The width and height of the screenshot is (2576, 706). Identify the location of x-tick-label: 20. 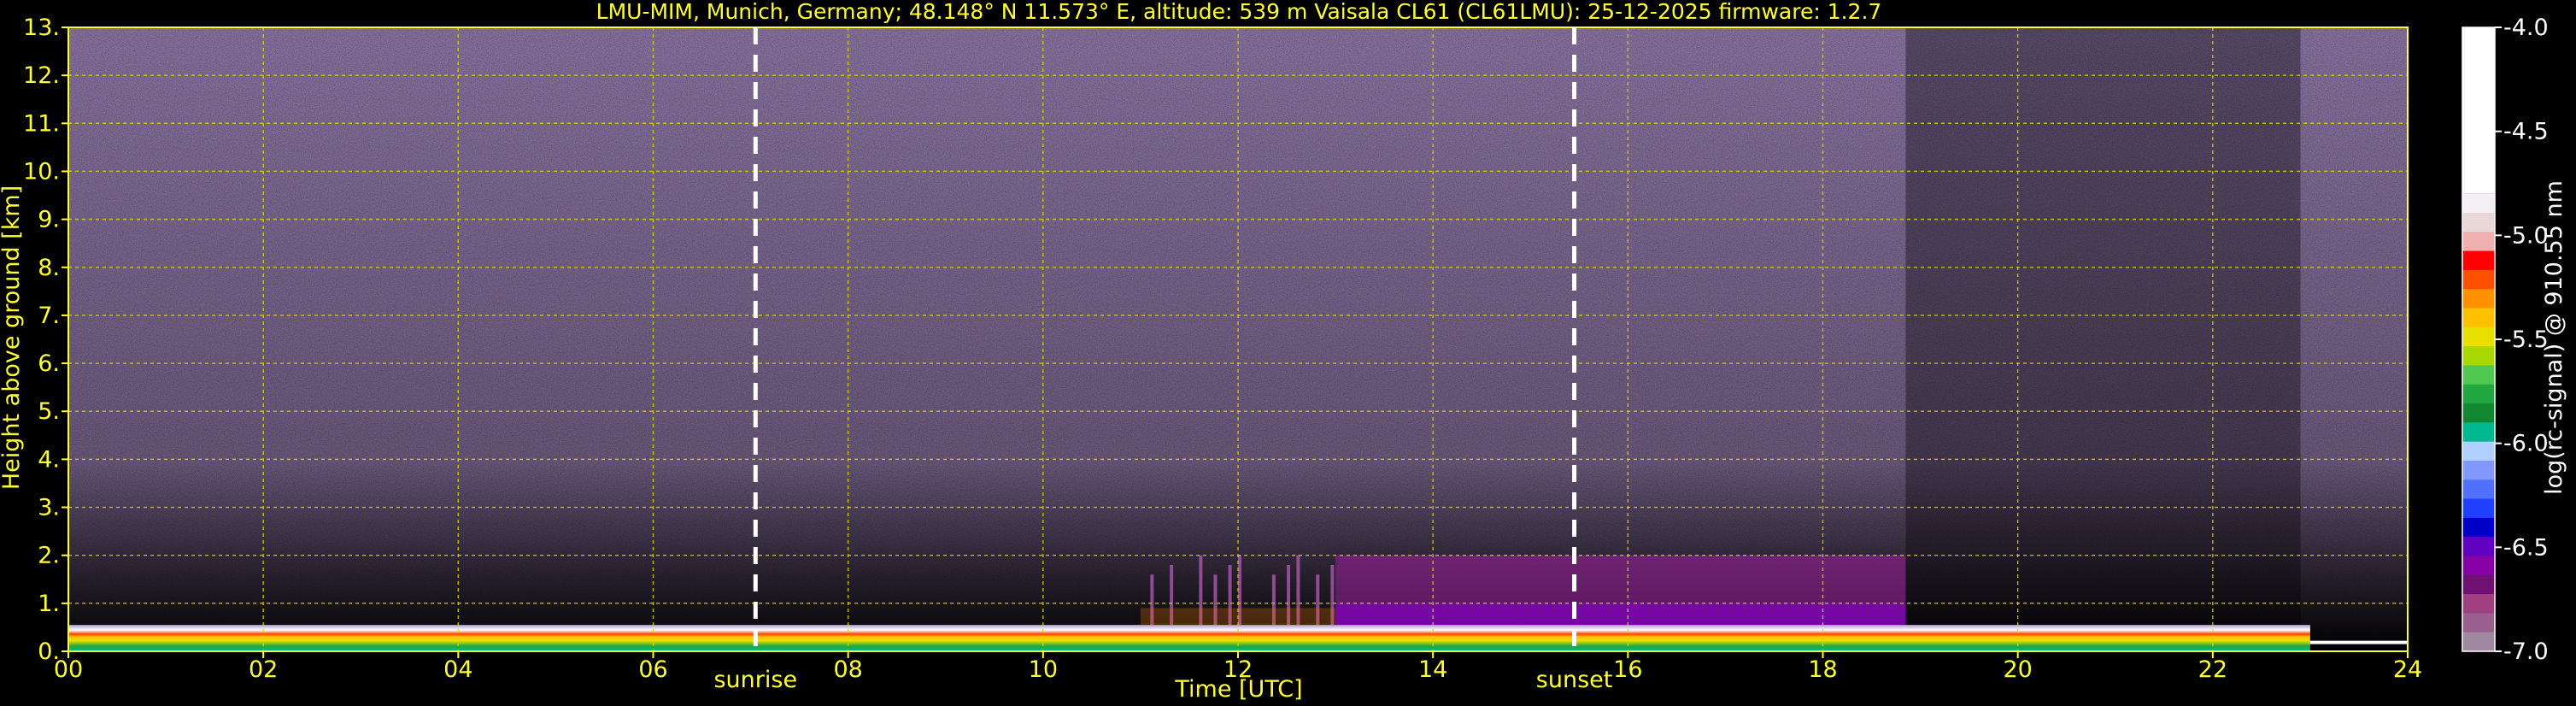
(2017, 669).